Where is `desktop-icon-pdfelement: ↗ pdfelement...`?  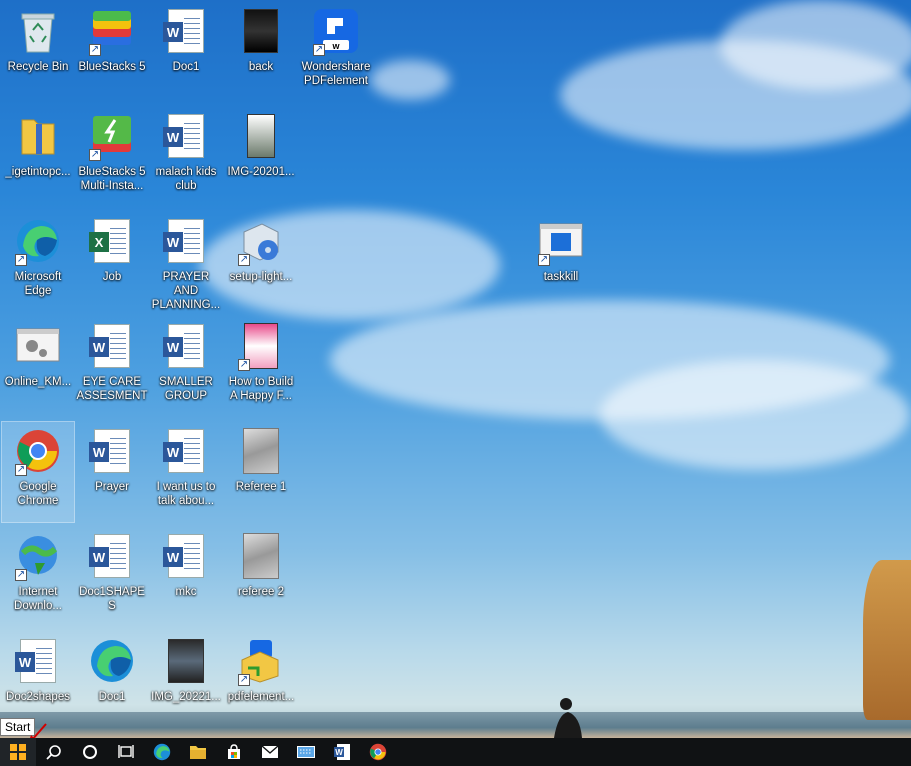
desktop-icon-pdfelement: ↗ pdfelement... is located at coordinates (261, 682).